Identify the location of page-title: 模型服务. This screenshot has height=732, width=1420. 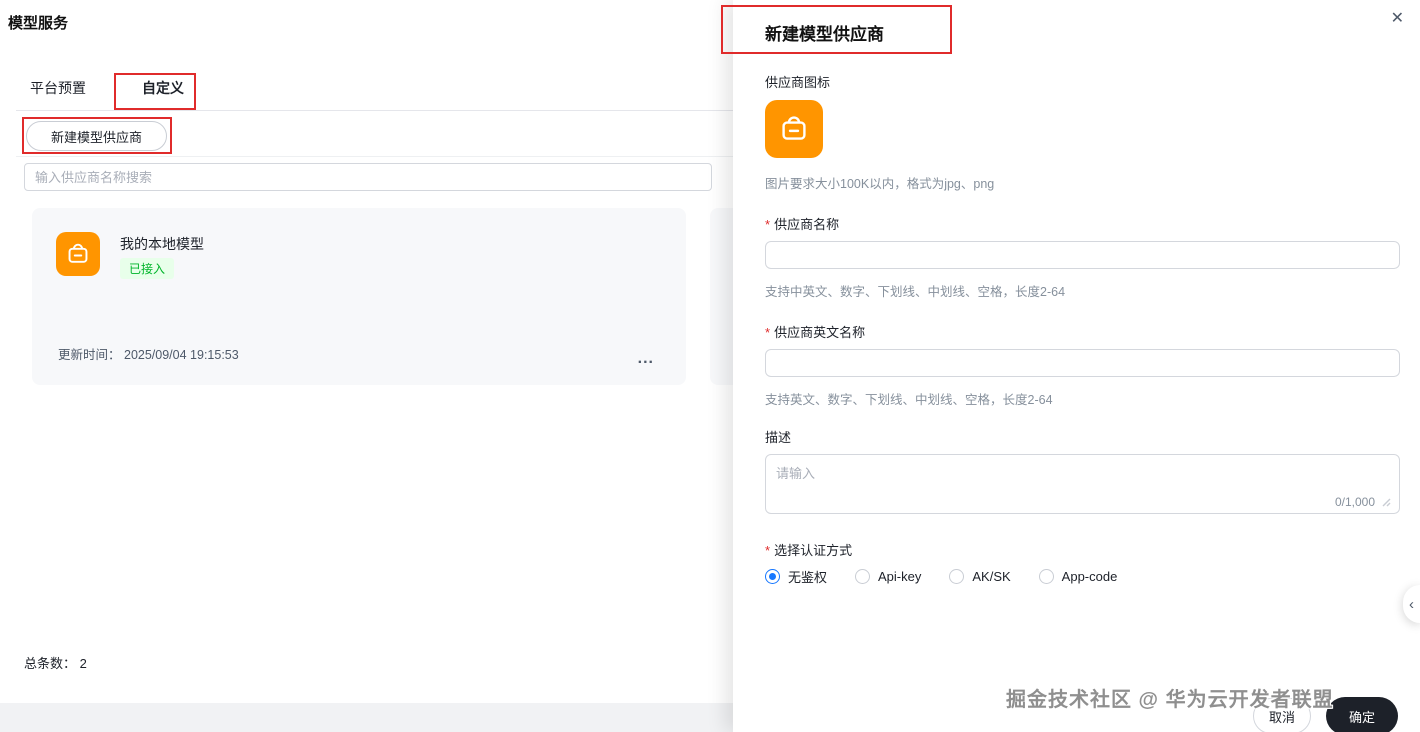
(38, 23).